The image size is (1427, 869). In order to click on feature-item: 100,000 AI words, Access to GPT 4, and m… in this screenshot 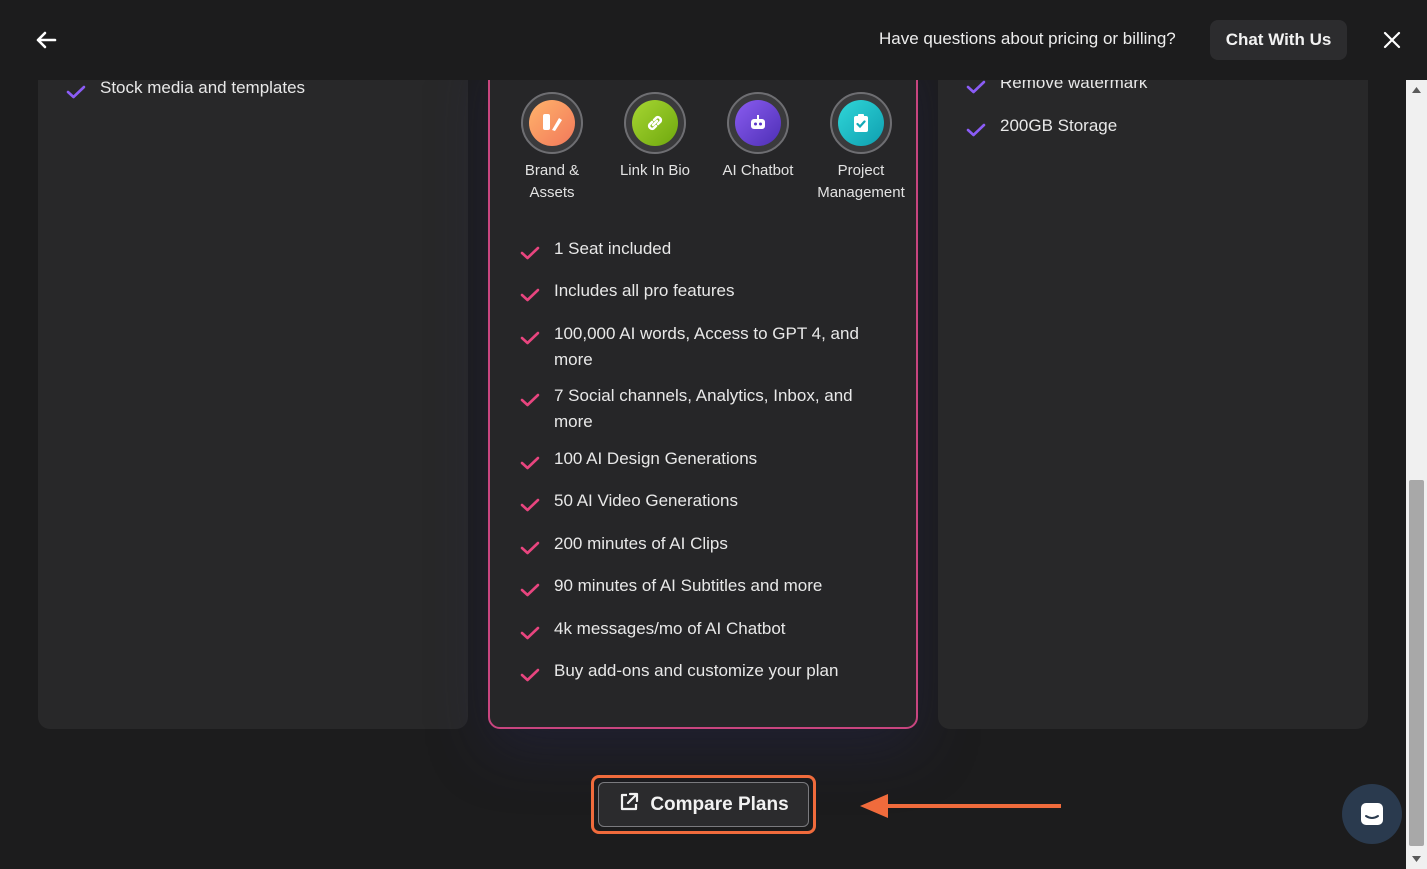, I will do `click(700, 347)`.